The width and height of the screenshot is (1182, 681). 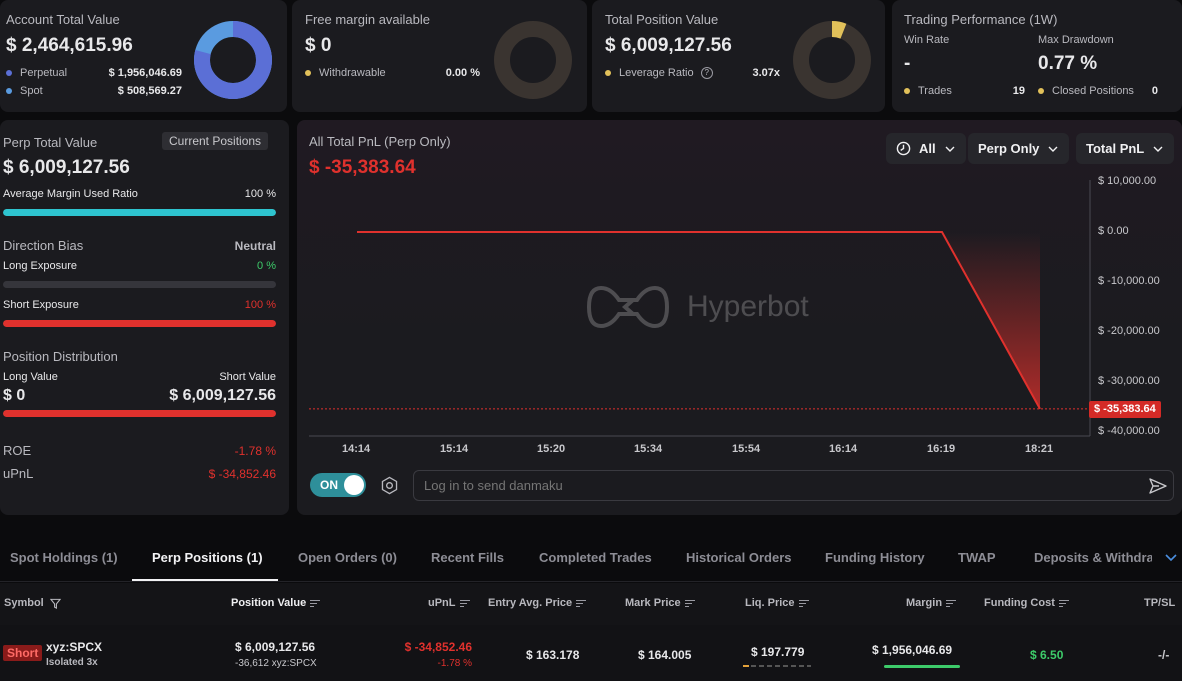 What do you see at coordinates (1039, 449) in the screenshot?
I see `x-tick-label: 18:21` at bounding box center [1039, 449].